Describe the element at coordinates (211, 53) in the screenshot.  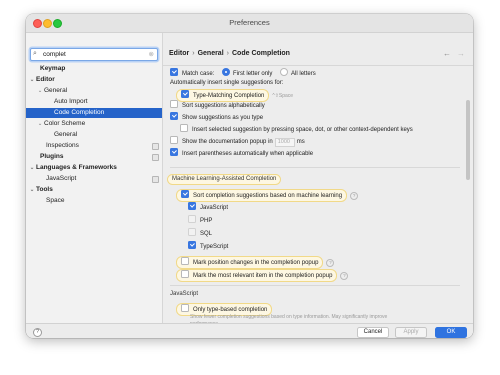
I see `breadcrumb-item: General` at that location.